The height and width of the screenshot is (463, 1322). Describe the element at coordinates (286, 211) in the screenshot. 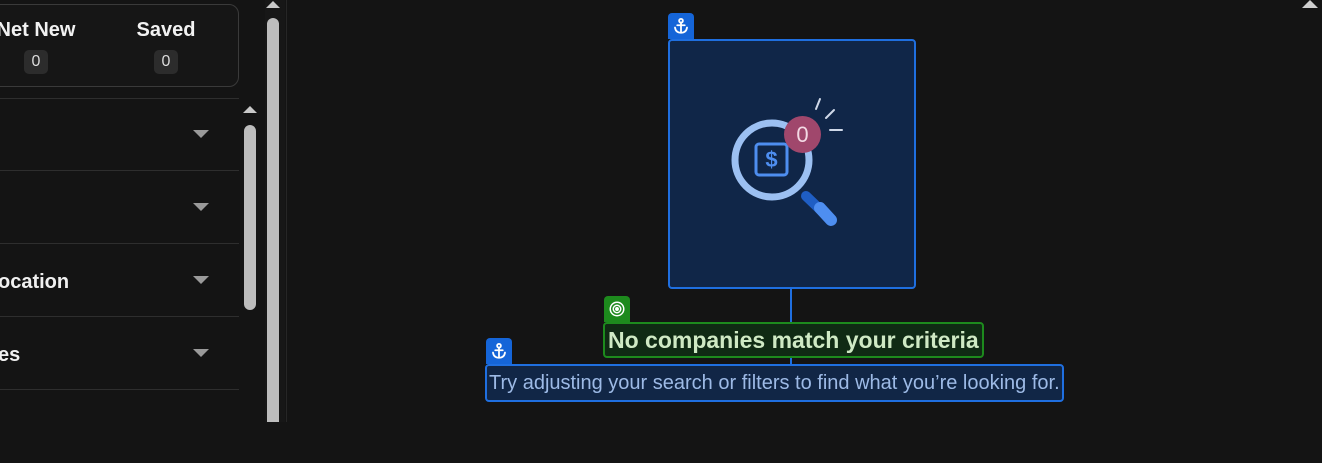

I see `panel-divider` at that location.